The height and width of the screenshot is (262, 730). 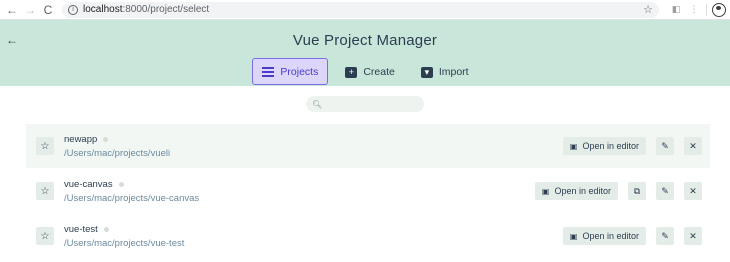 I want to click on search-row: 🔍︎, so click(x=365, y=104).